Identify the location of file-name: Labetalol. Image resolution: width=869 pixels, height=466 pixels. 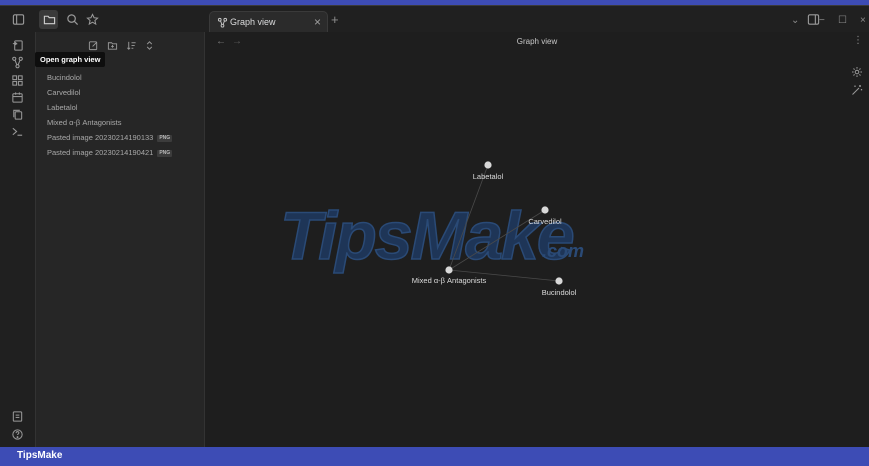
(62, 107).